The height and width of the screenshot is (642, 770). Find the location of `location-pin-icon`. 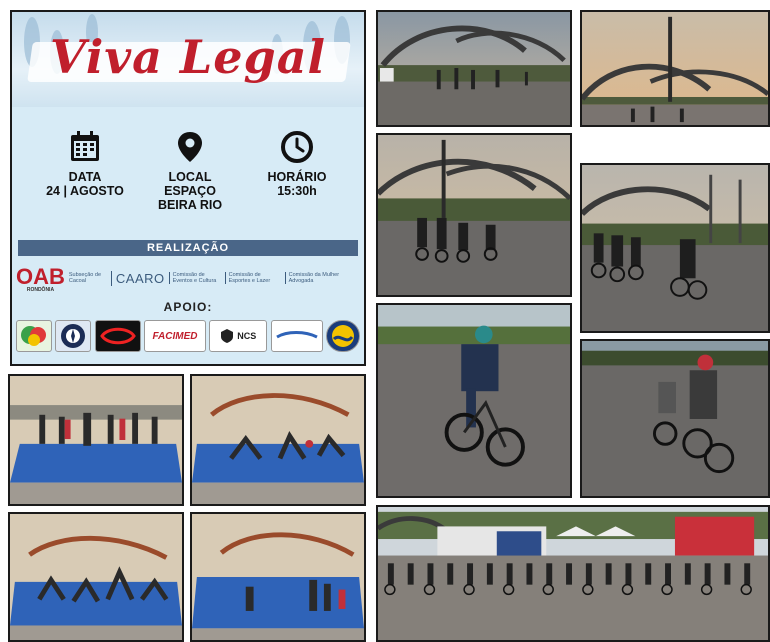

location-pin-icon is located at coordinates (190, 147).